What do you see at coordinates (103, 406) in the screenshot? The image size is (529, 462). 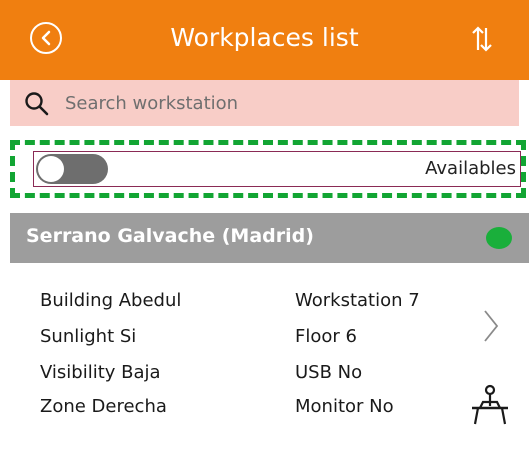 I see `detail-zone: Zone Derecha` at bounding box center [103, 406].